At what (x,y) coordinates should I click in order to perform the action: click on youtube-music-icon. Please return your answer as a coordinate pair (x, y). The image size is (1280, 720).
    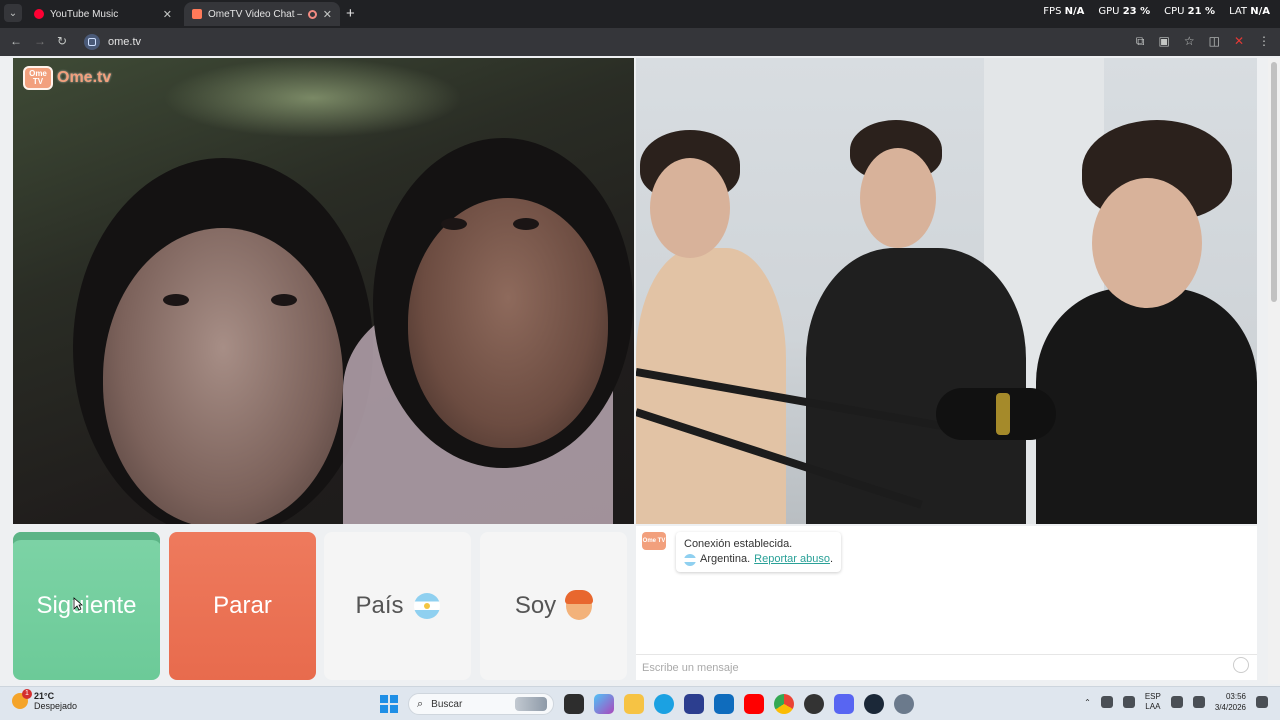
    Looking at the image, I should click on (39, 14).